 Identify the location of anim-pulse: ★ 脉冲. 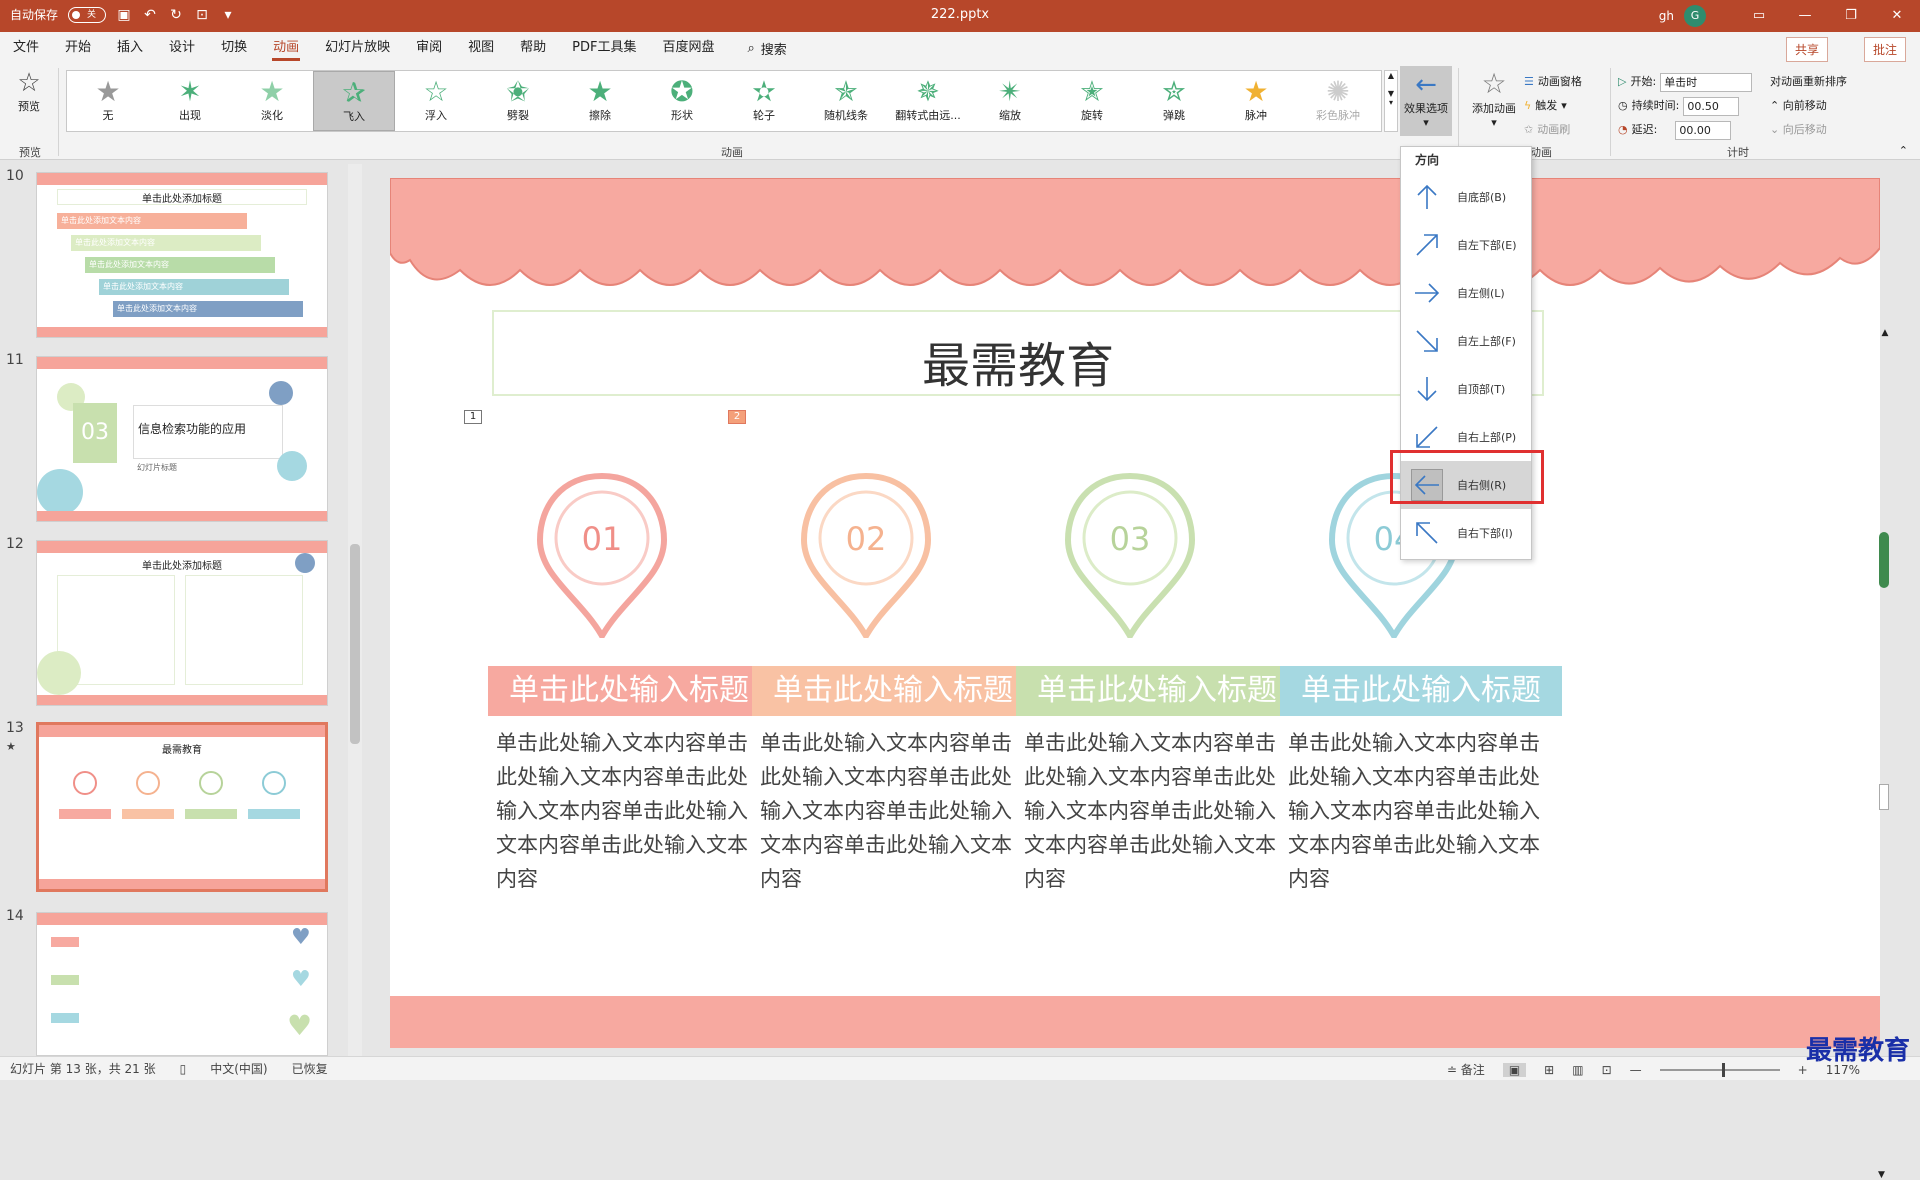
(1256, 101).